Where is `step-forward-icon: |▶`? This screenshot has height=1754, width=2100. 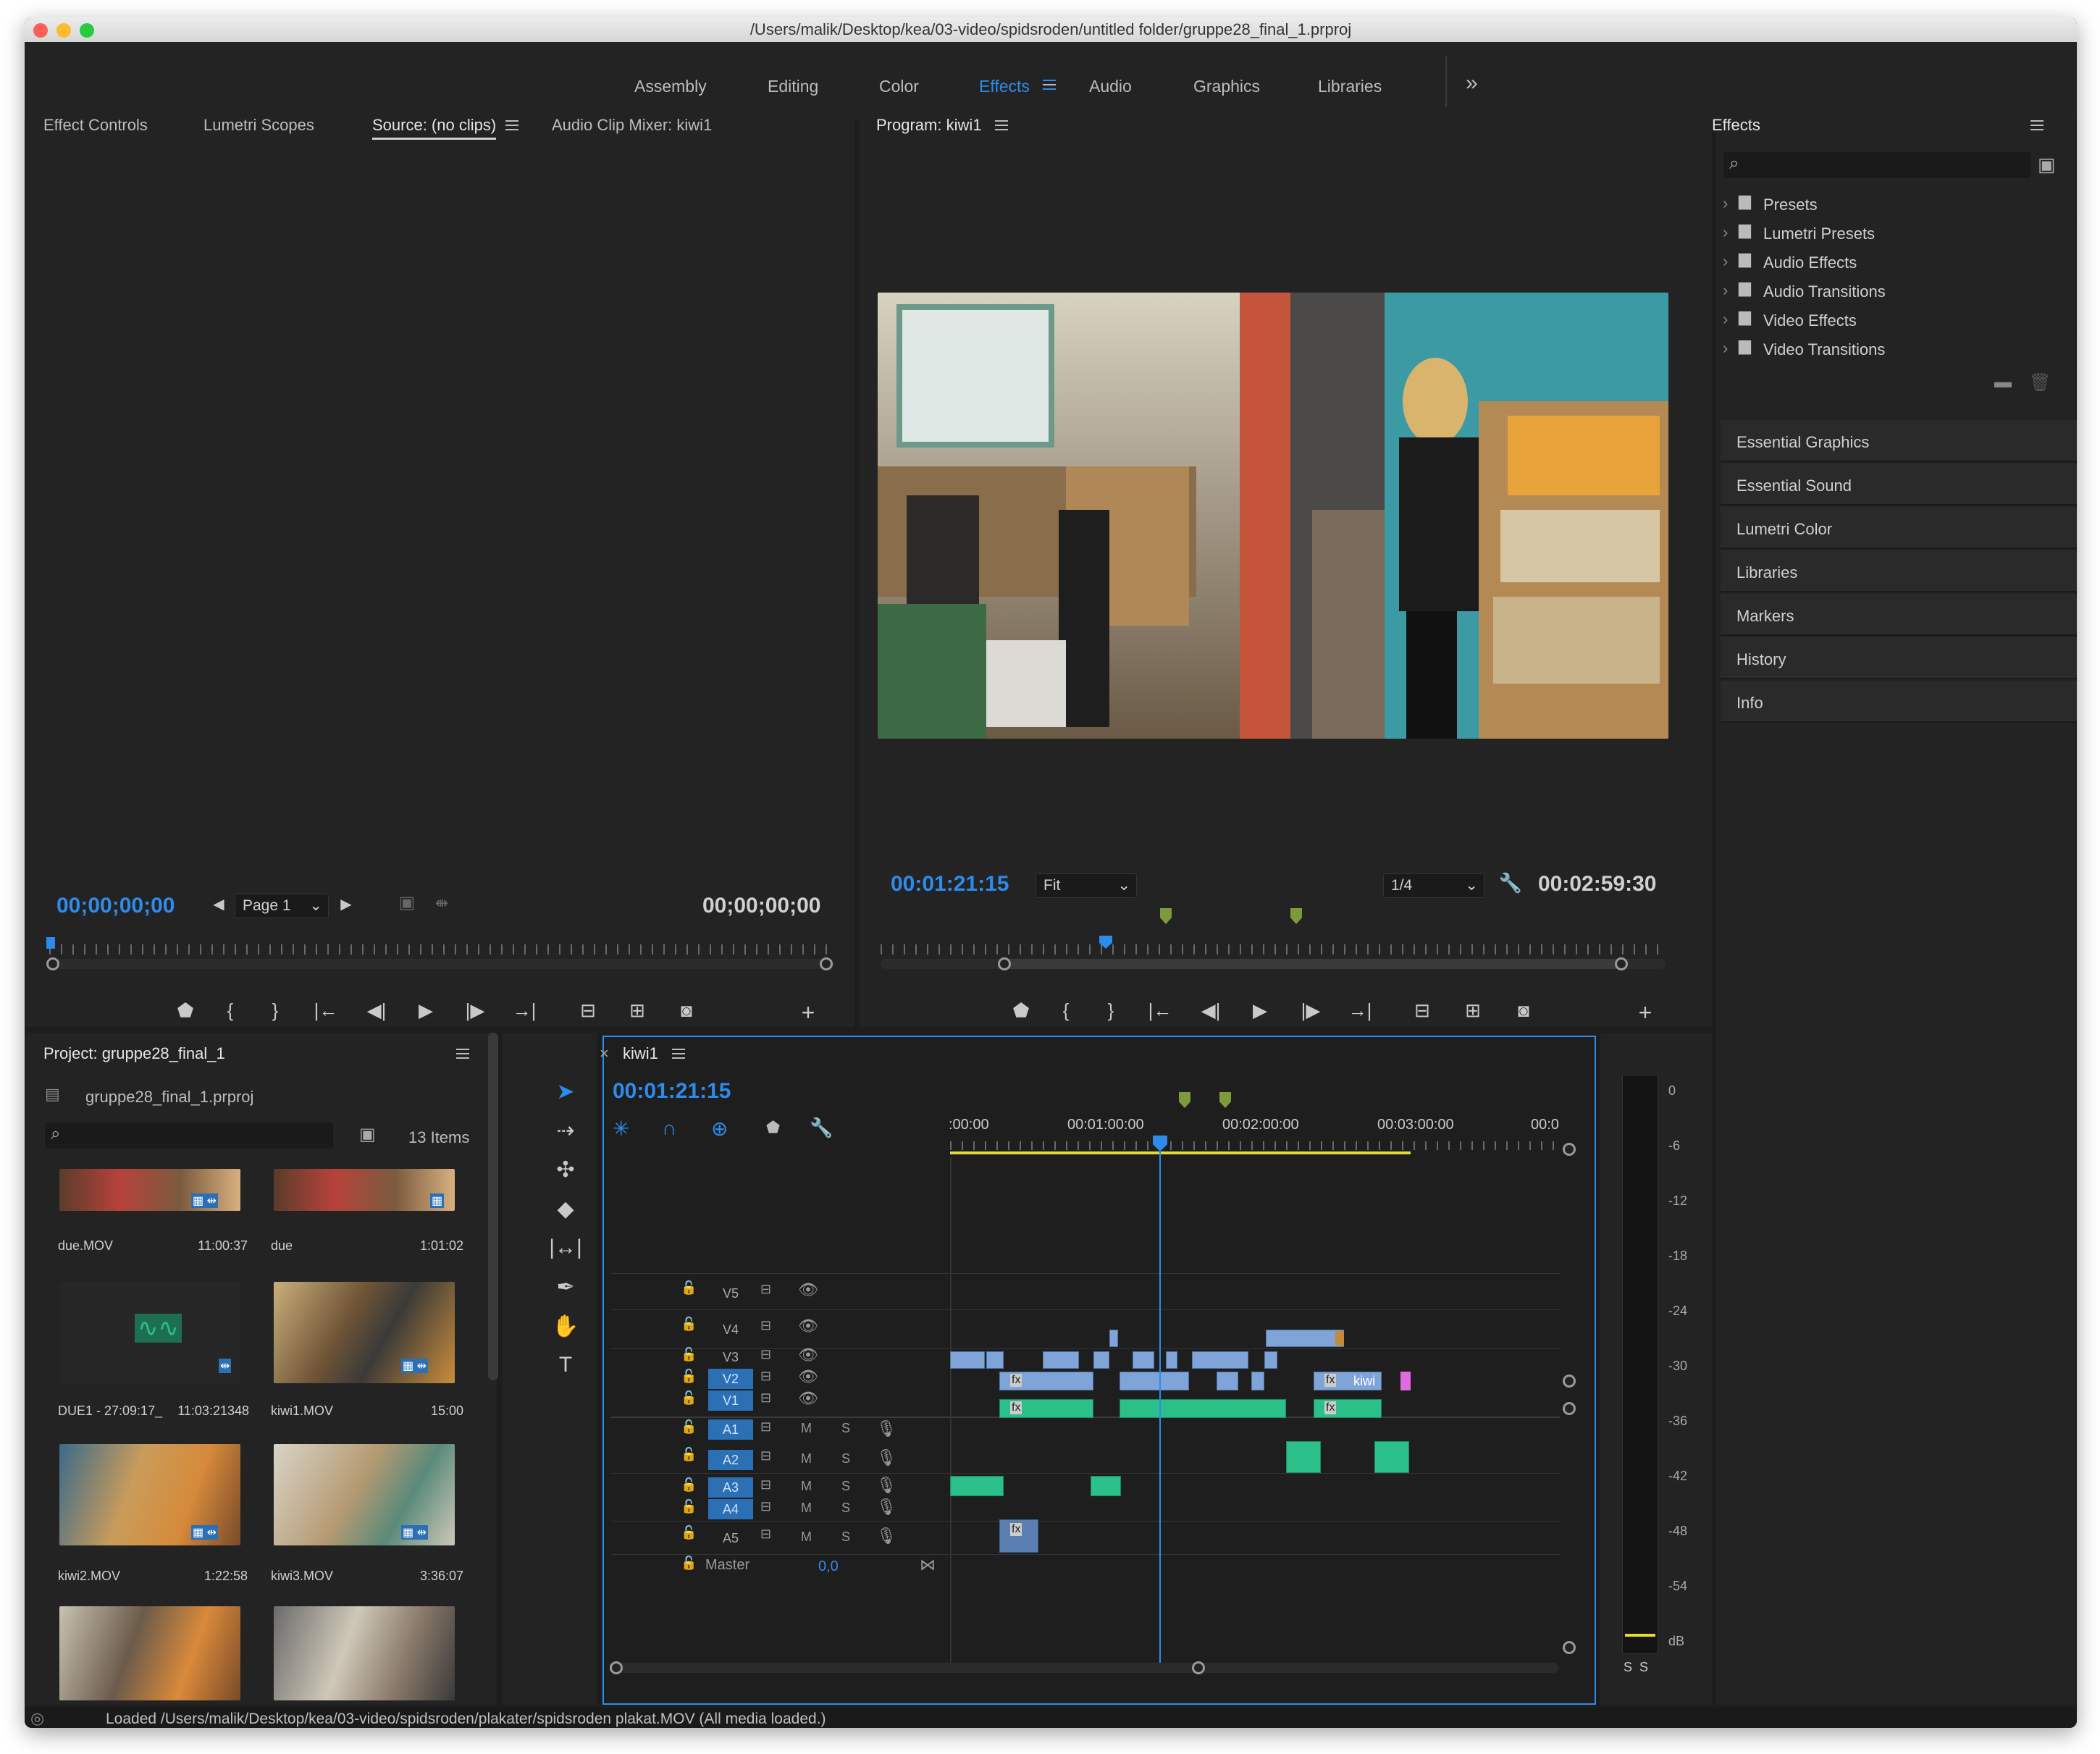 step-forward-icon: |▶ is located at coordinates (475, 1010).